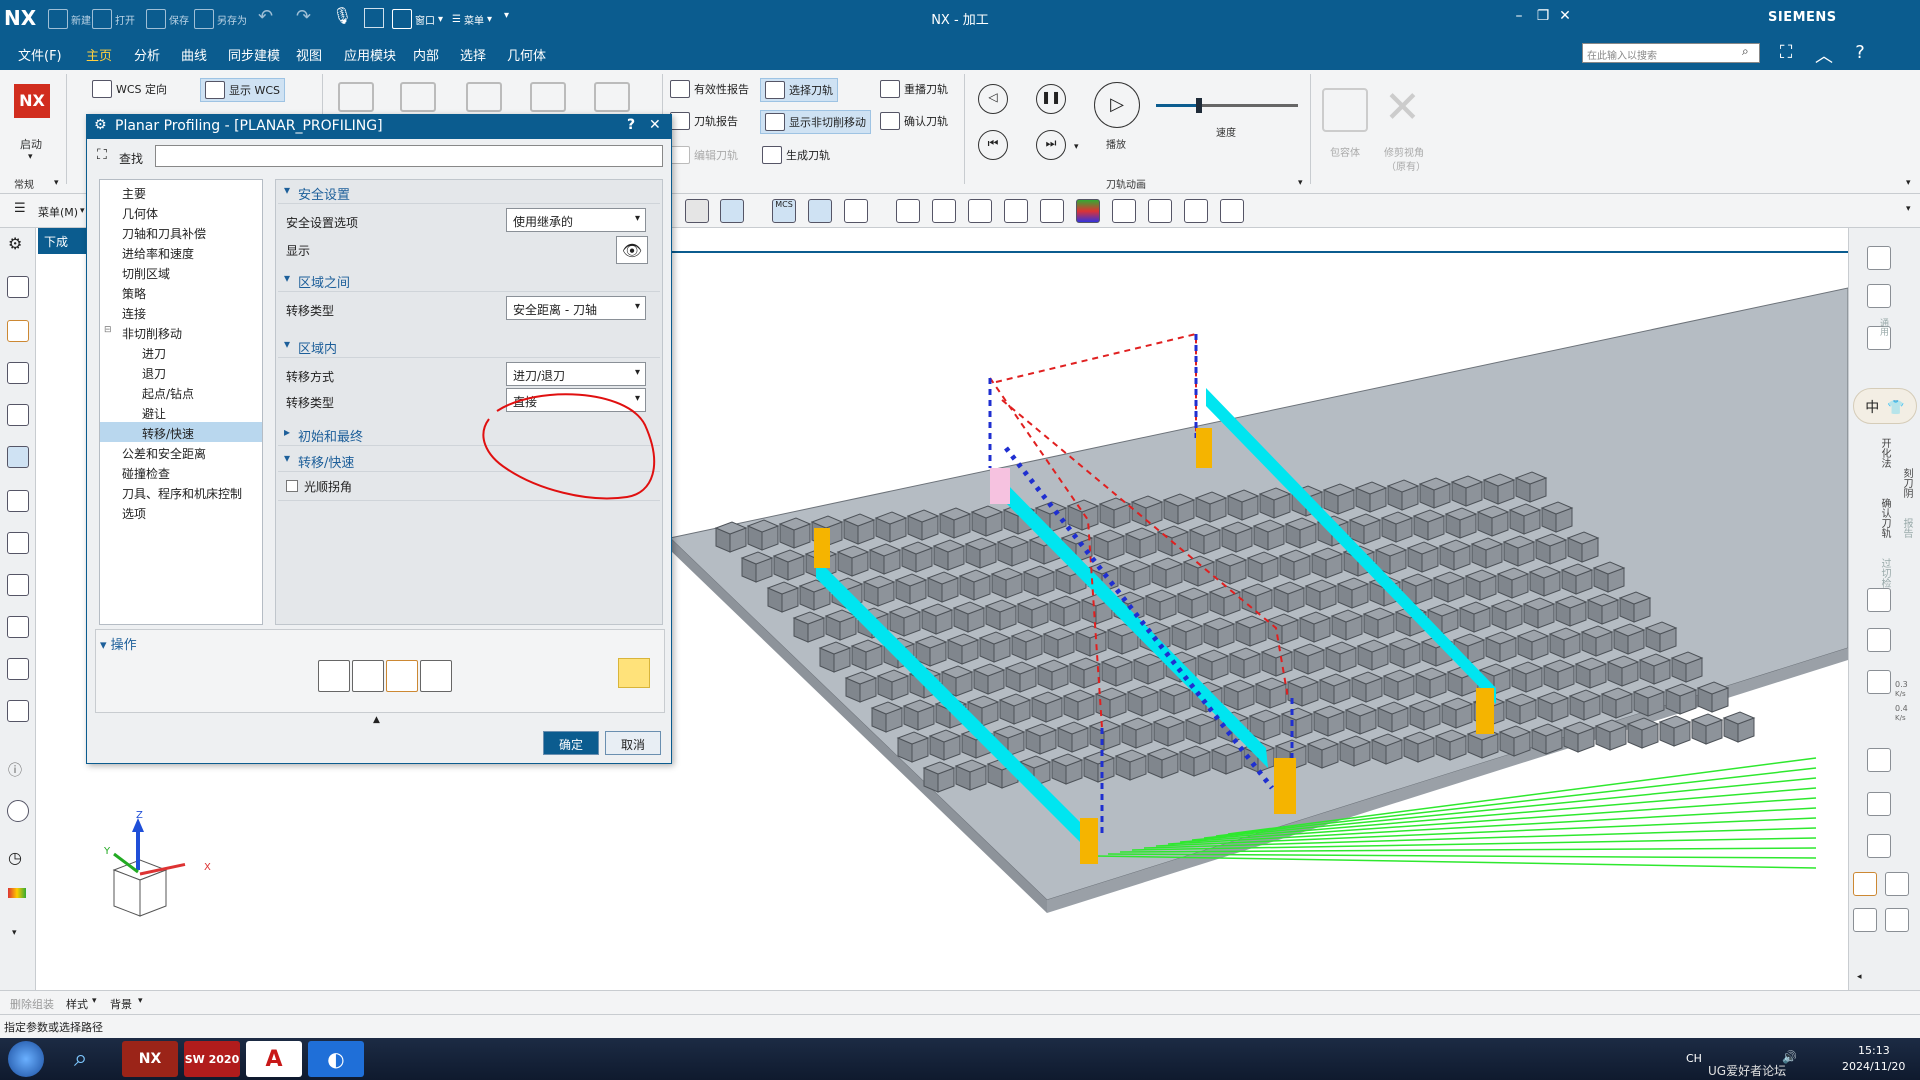  What do you see at coordinates (1824, 54) in the screenshot?
I see `collapse-ribbon-icon: ︿` at bounding box center [1824, 54].